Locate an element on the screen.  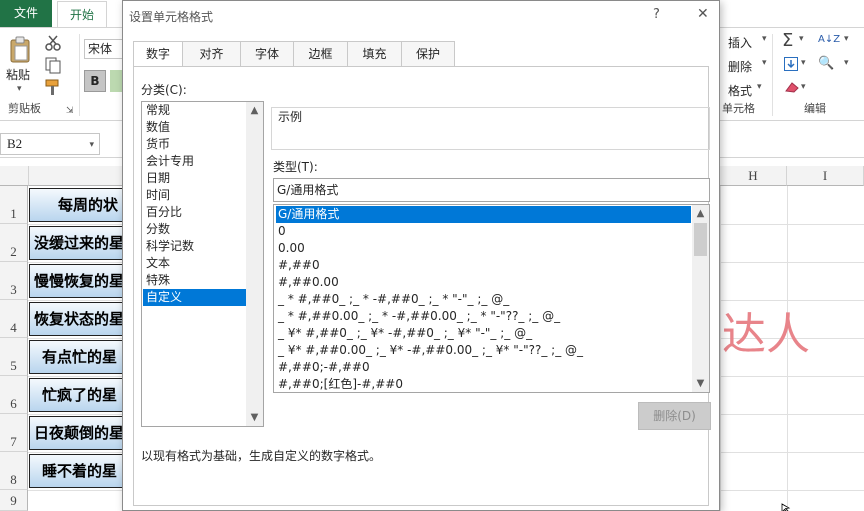
scrollbar-thumb is located at coordinates (700, 239).